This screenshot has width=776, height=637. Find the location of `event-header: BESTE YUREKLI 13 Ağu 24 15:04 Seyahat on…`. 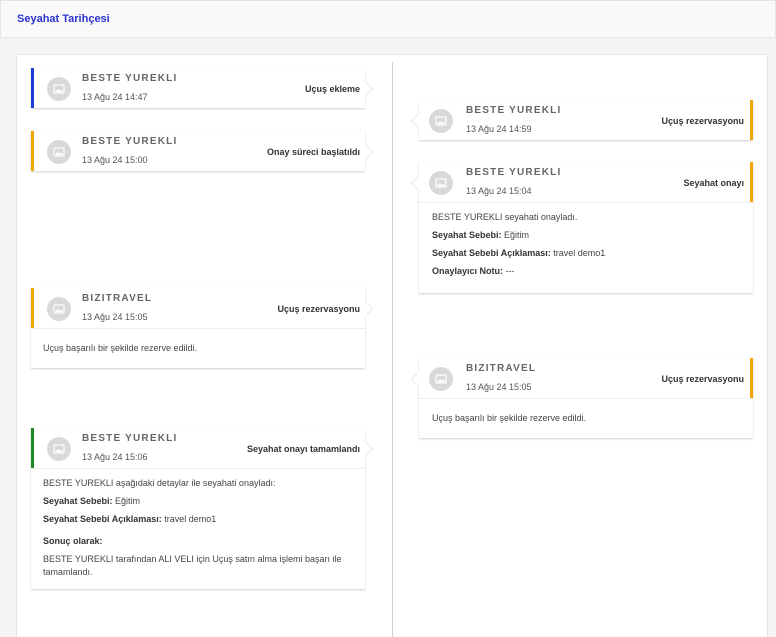

event-header: BESTE YUREKLI 13 Ağu 24 15:04 Seyahat on… is located at coordinates (586, 182).